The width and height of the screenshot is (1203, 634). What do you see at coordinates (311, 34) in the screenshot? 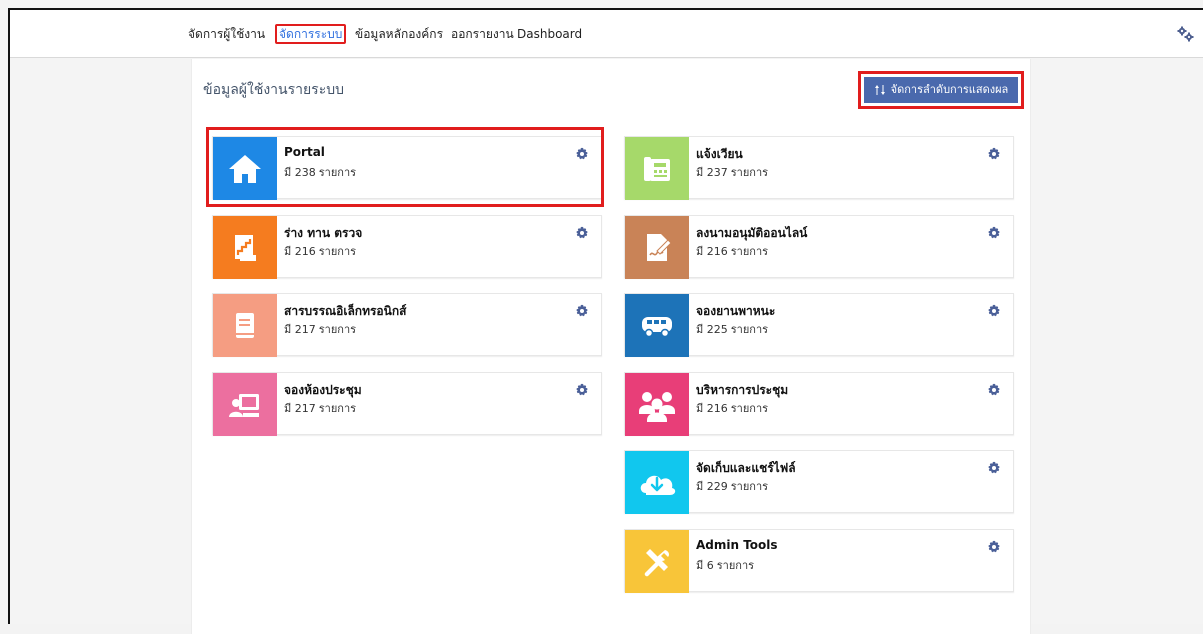
I see `nav-system-management: จัดการระบบ` at bounding box center [311, 34].